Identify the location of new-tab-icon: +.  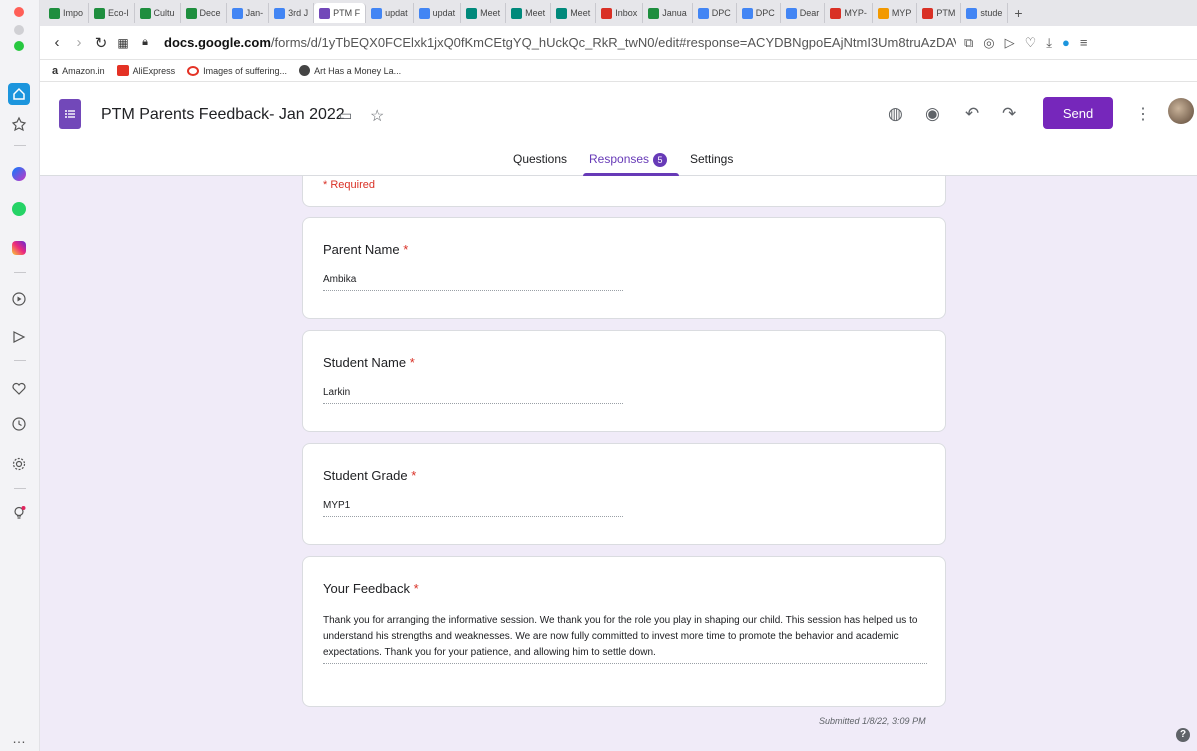
(1018, 13).